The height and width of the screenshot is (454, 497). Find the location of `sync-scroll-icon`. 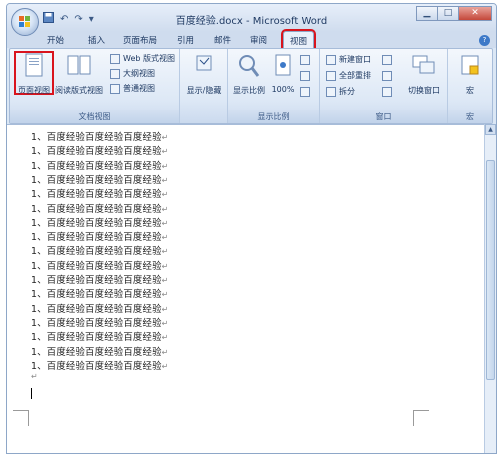

sync-scroll-icon is located at coordinates (387, 76).